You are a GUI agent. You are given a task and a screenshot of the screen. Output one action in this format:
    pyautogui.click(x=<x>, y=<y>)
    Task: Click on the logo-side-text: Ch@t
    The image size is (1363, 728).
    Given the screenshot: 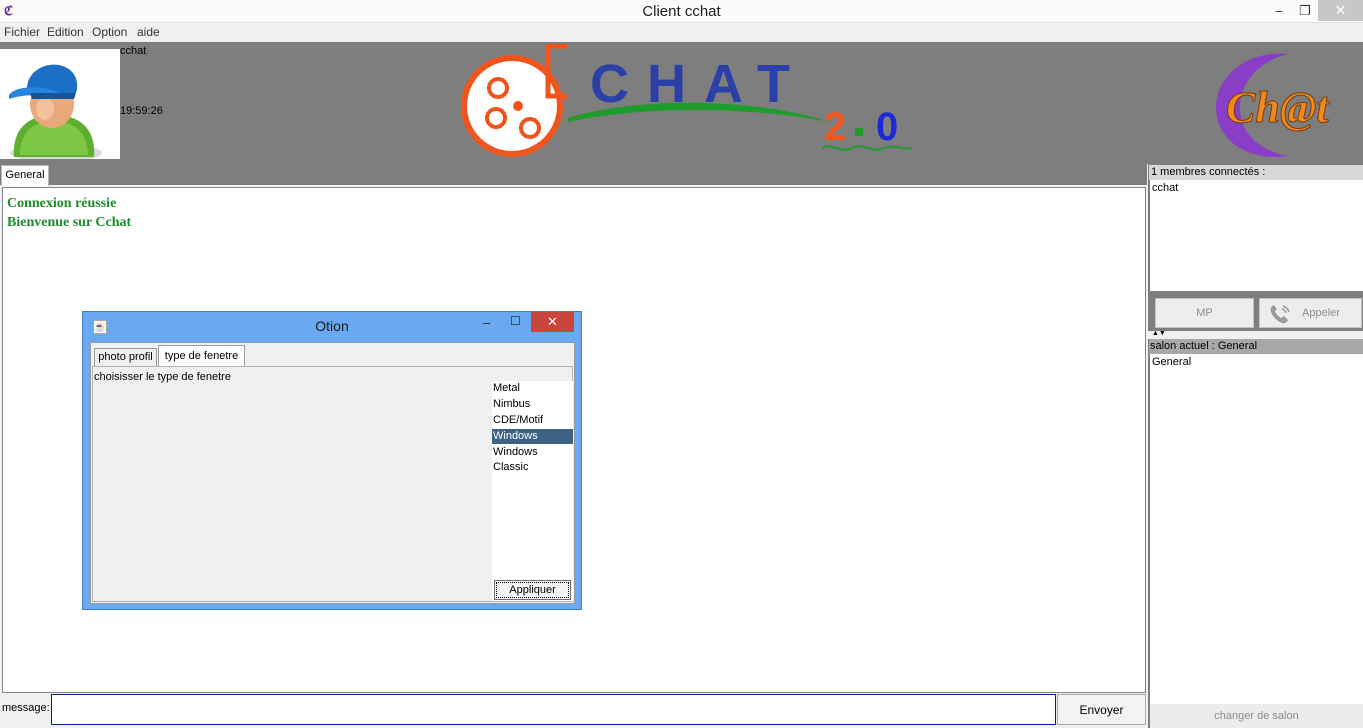 What is the action you would take?
    pyautogui.click(x=1278, y=107)
    